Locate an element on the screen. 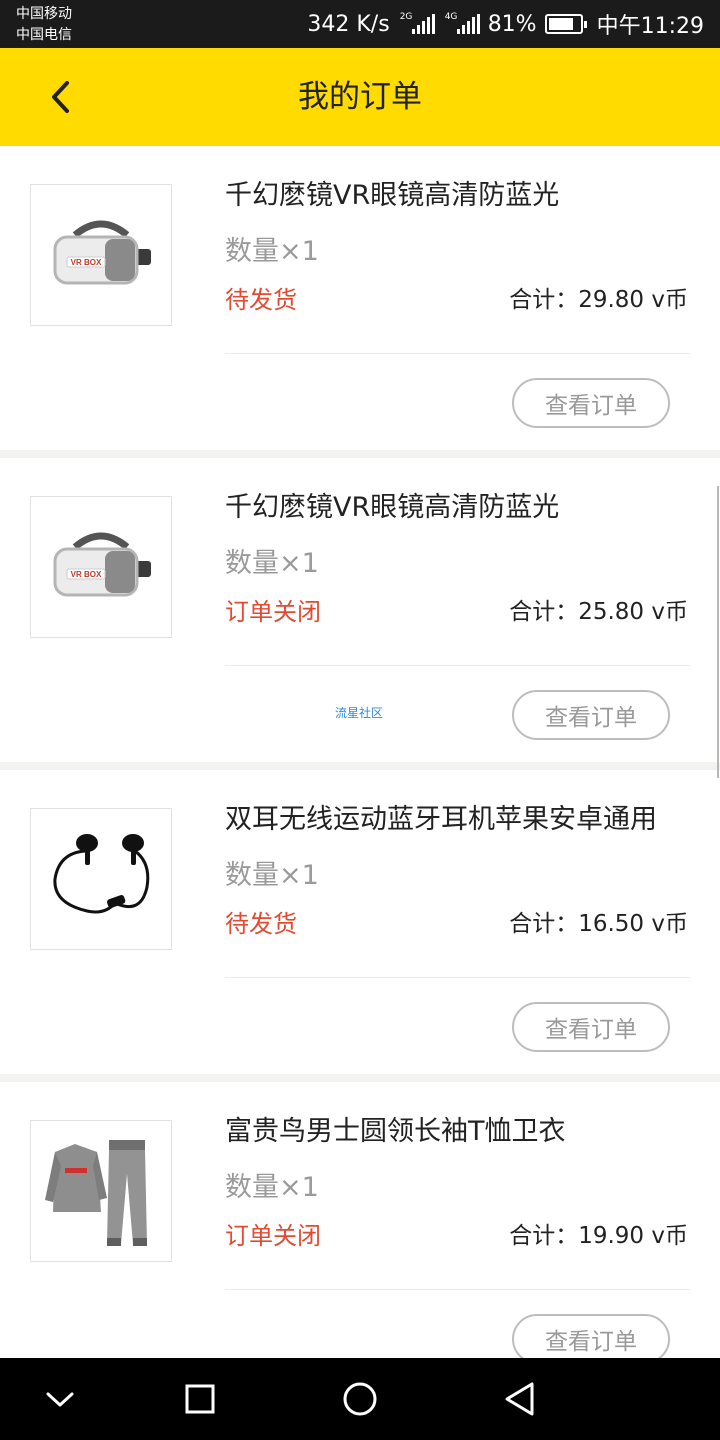 This screenshot has height=1440, width=720. order-total: 合计：25.80 v币 is located at coordinates (598, 612).